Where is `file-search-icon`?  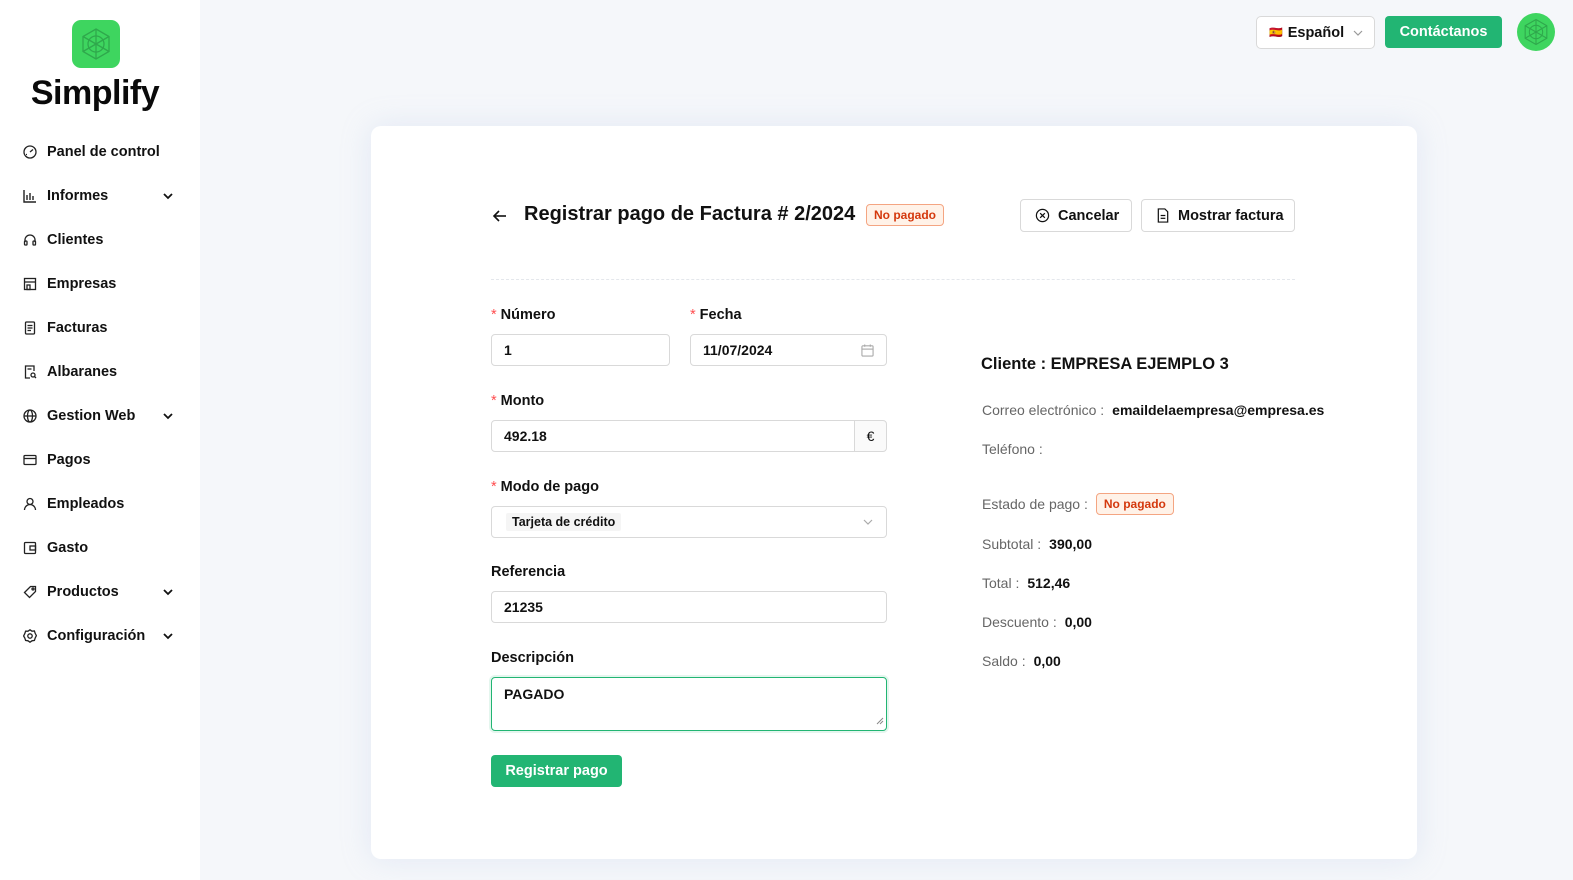 file-search-icon is located at coordinates (30, 372).